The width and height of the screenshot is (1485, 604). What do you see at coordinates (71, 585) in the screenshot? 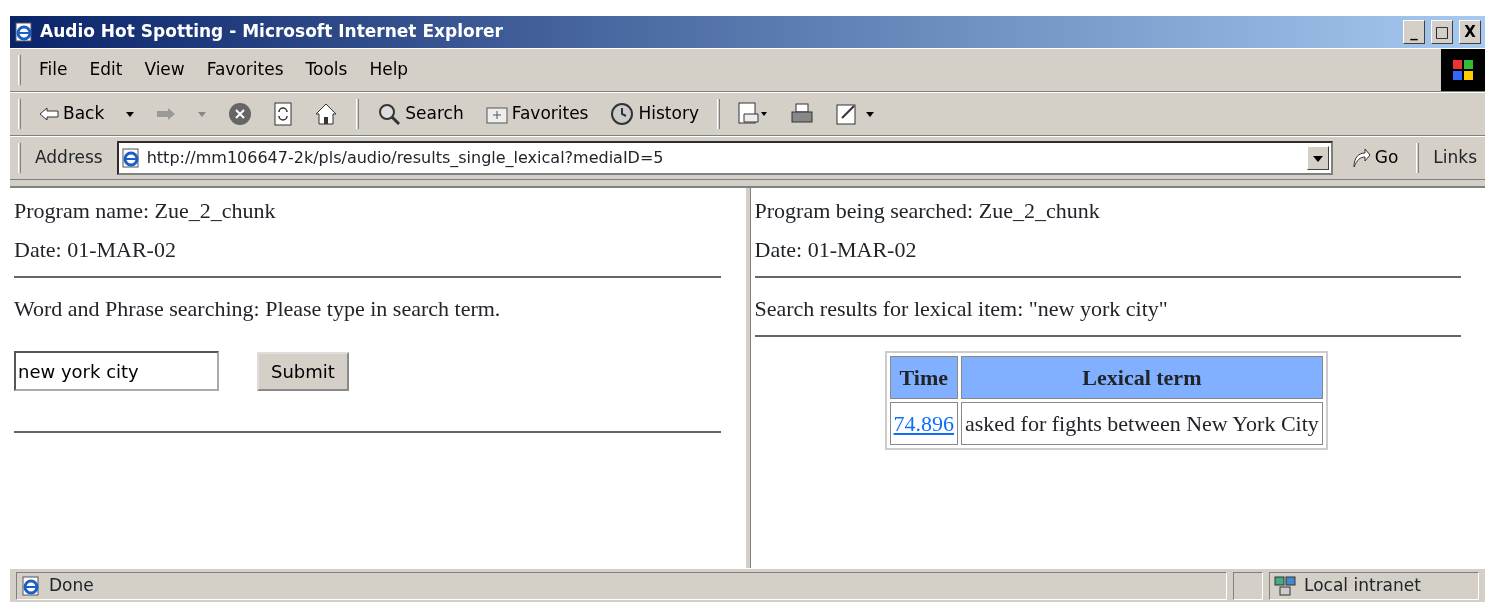
I see `status-text: Done` at bounding box center [71, 585].